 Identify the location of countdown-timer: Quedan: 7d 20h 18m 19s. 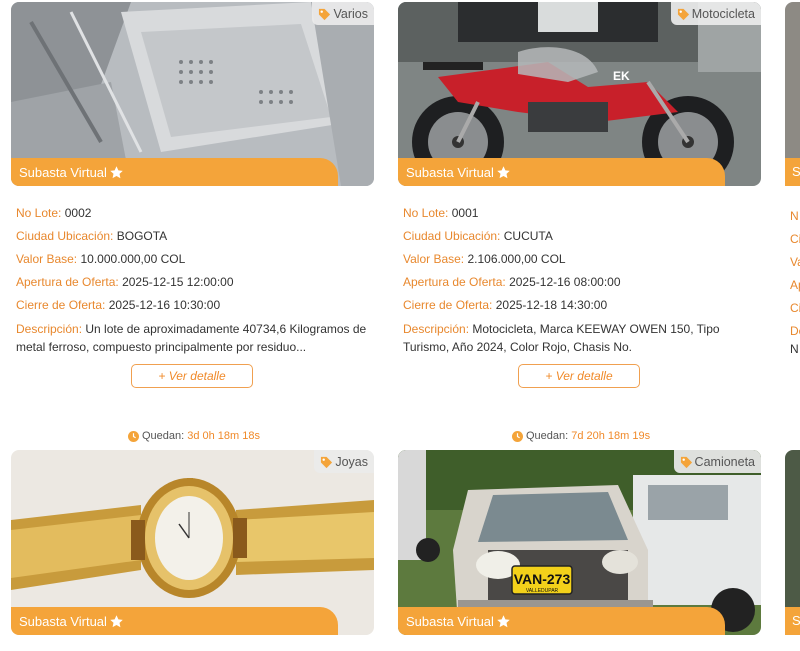
(581, 436).